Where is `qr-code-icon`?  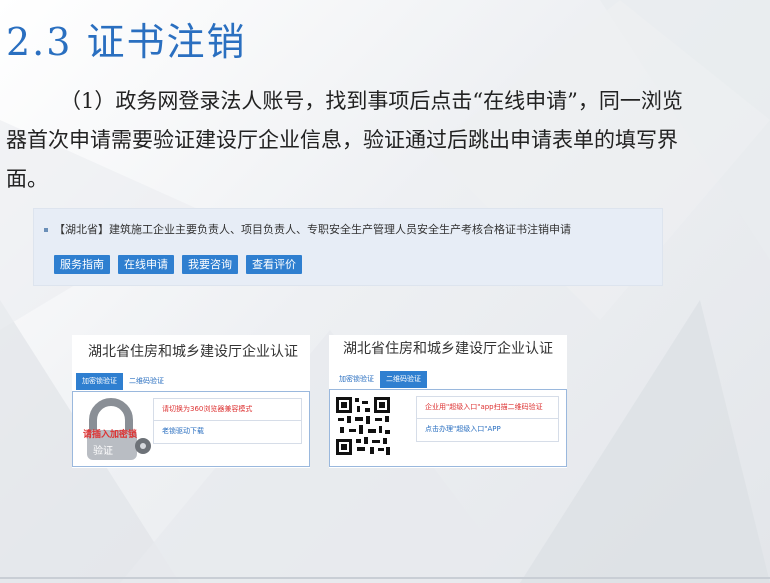 qr-code-icon is located at coordinates (363, 426).